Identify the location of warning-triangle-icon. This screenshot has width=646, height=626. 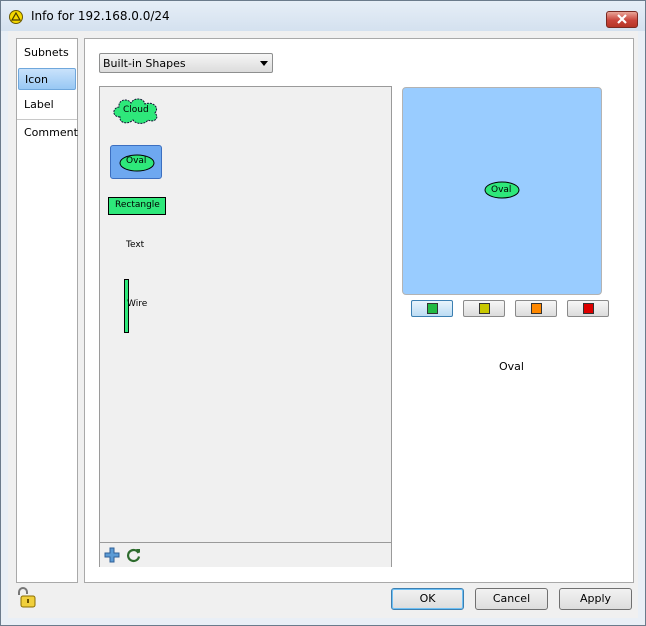
(16, 17).